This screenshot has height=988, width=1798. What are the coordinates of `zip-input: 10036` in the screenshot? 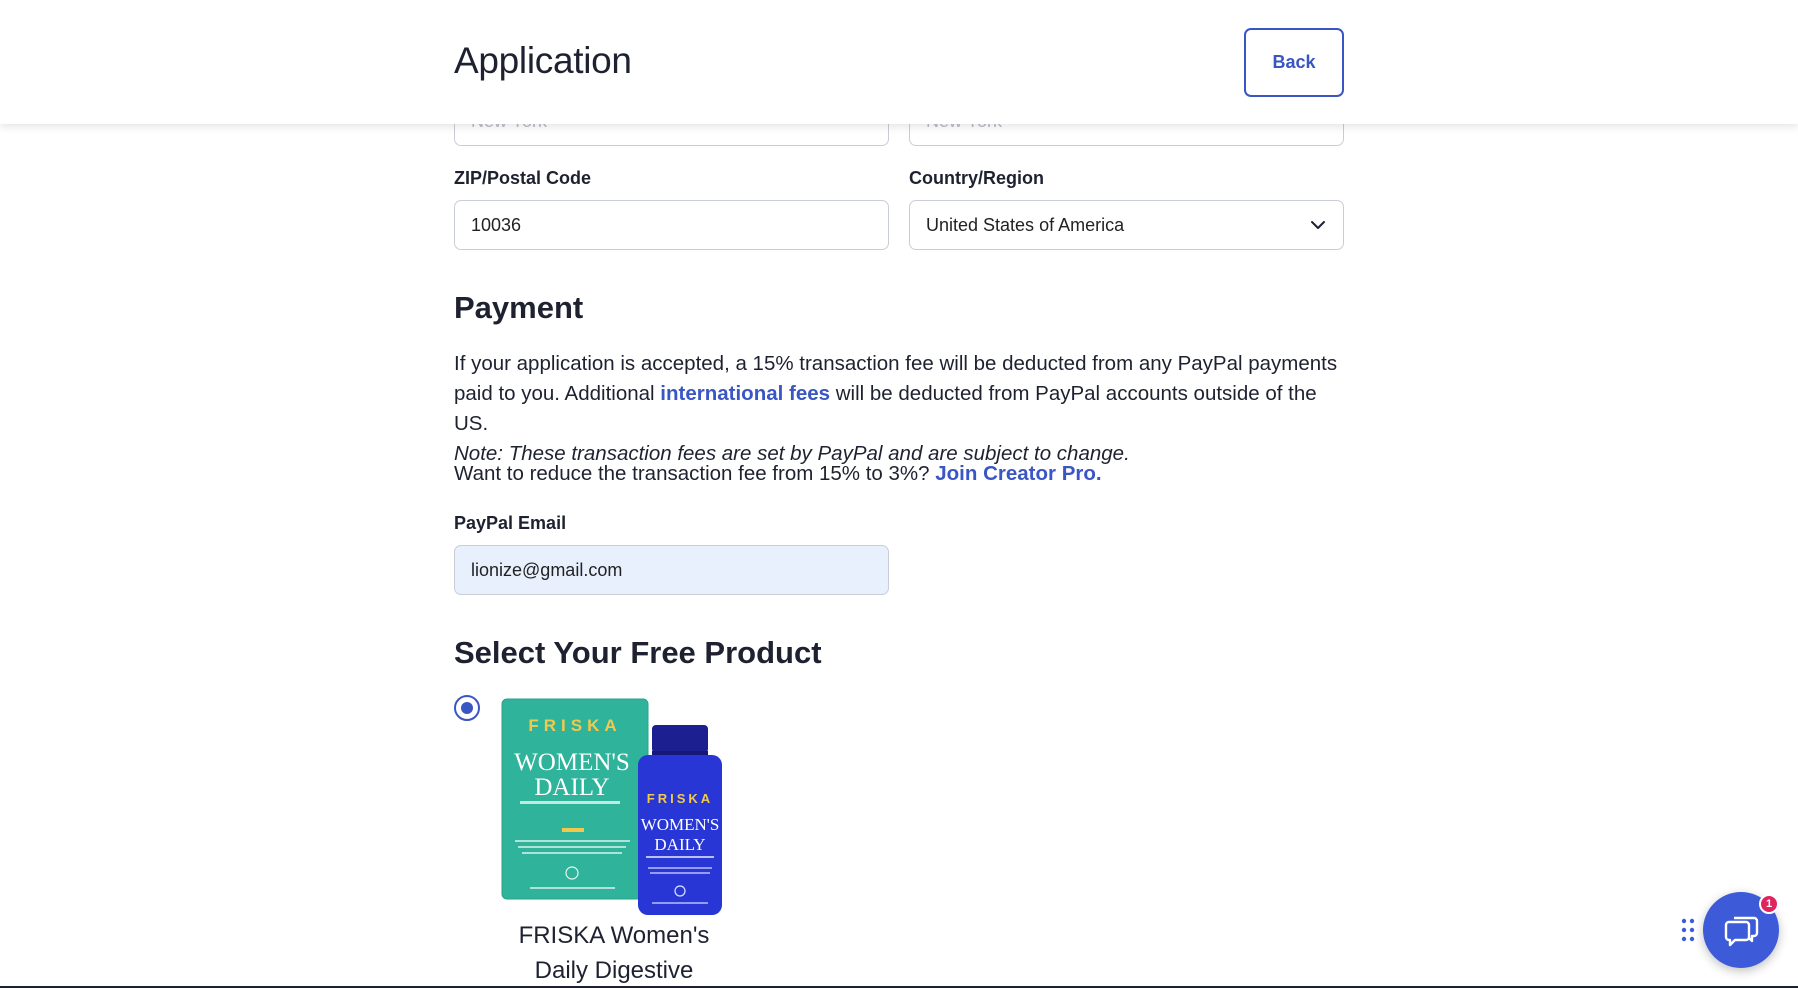 It's located at (671, 225).